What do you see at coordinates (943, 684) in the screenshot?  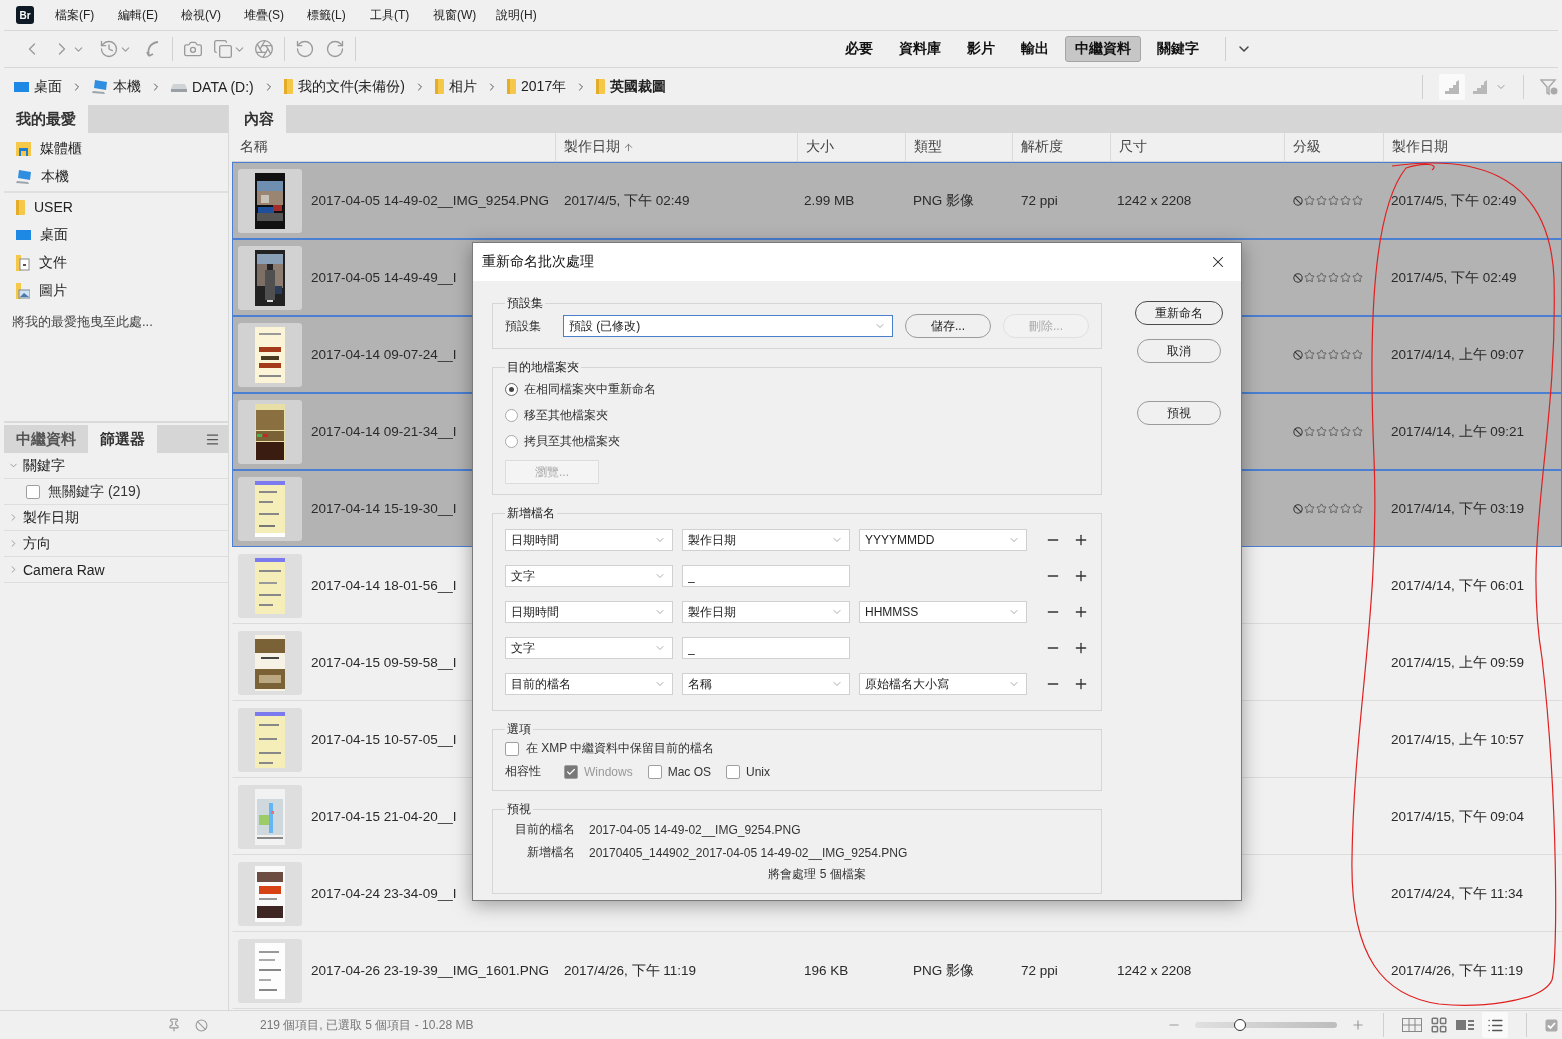 I see `dropdown: 原始檔名大小寫` at bounding box center [943, 684].